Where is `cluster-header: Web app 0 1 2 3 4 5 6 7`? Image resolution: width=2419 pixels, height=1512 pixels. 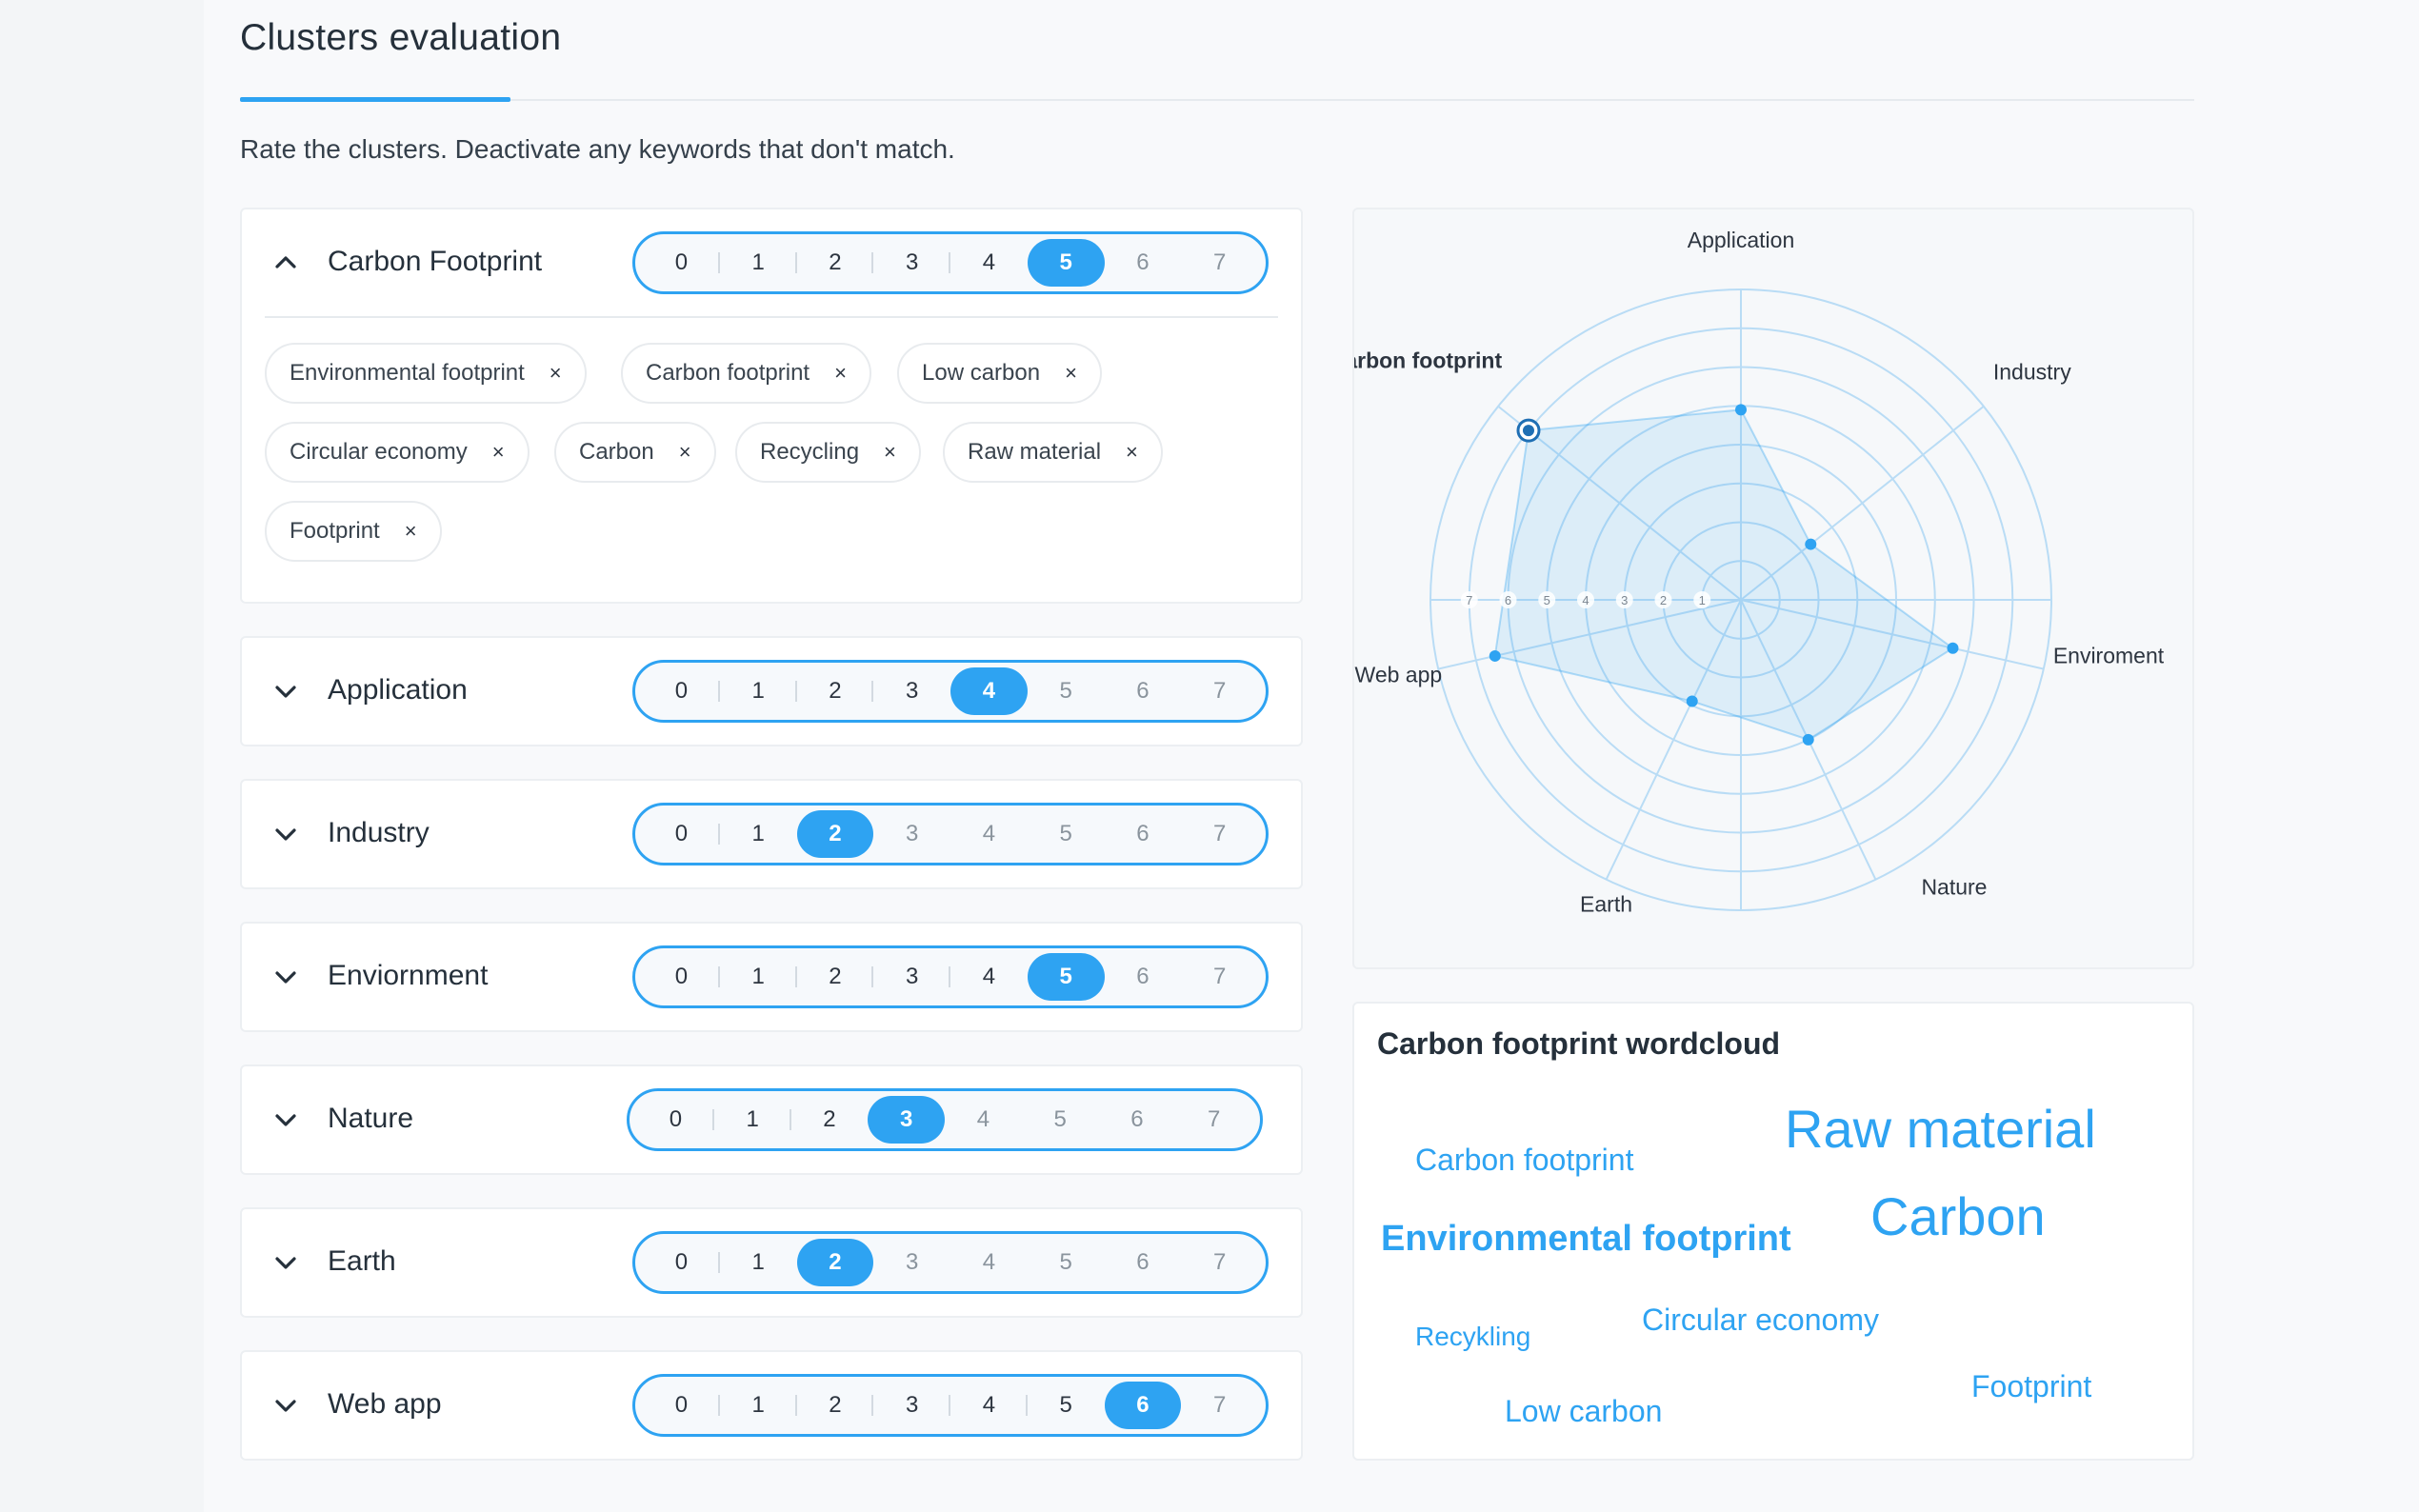
cluster-header: Web app 0 1 2 3 4 5 6 7 is located at coordinates (771, 1405).